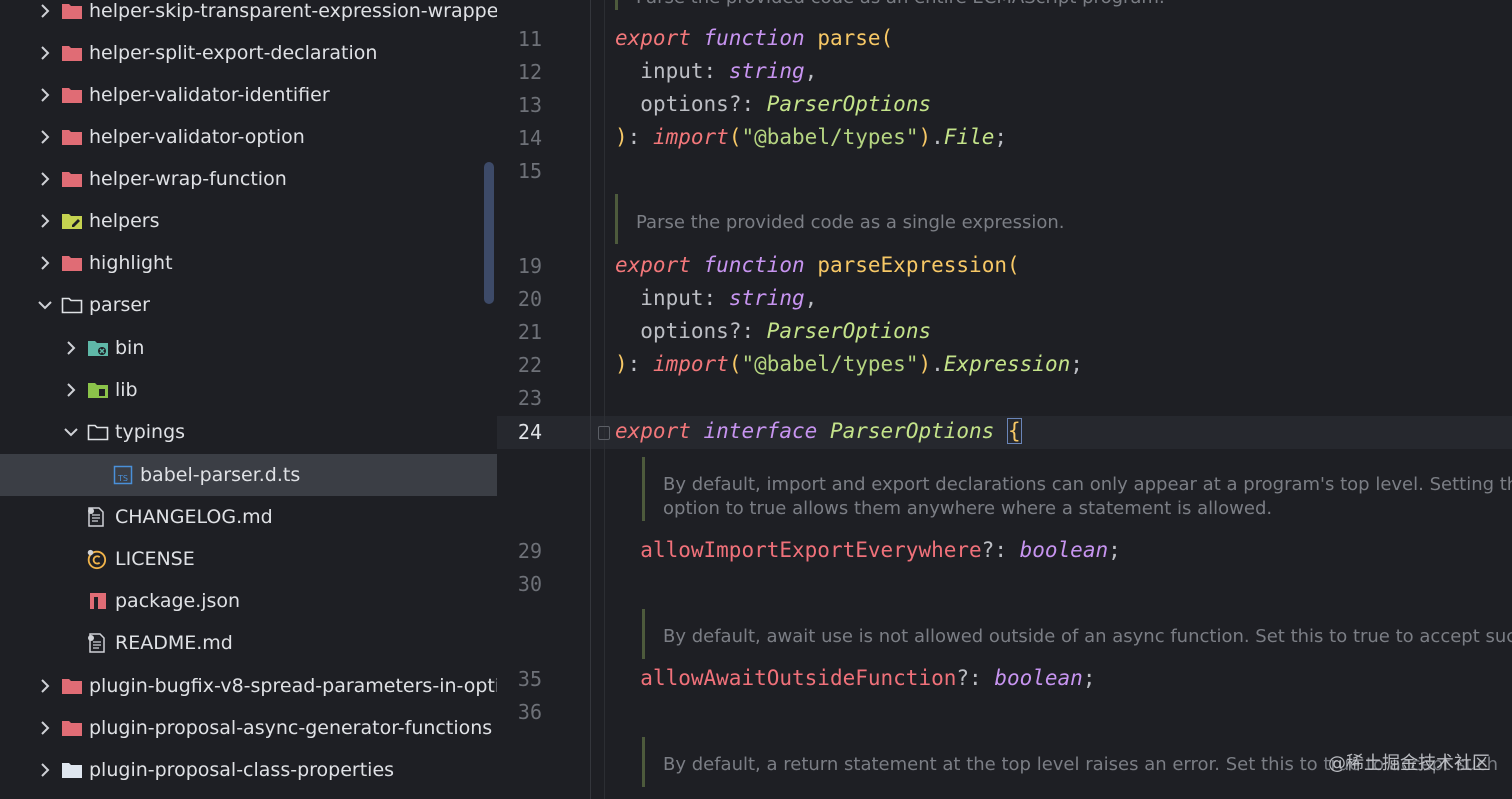 The image size is (1512, 799). I want to click on code-line-12: input: string,, so click(729, 71).